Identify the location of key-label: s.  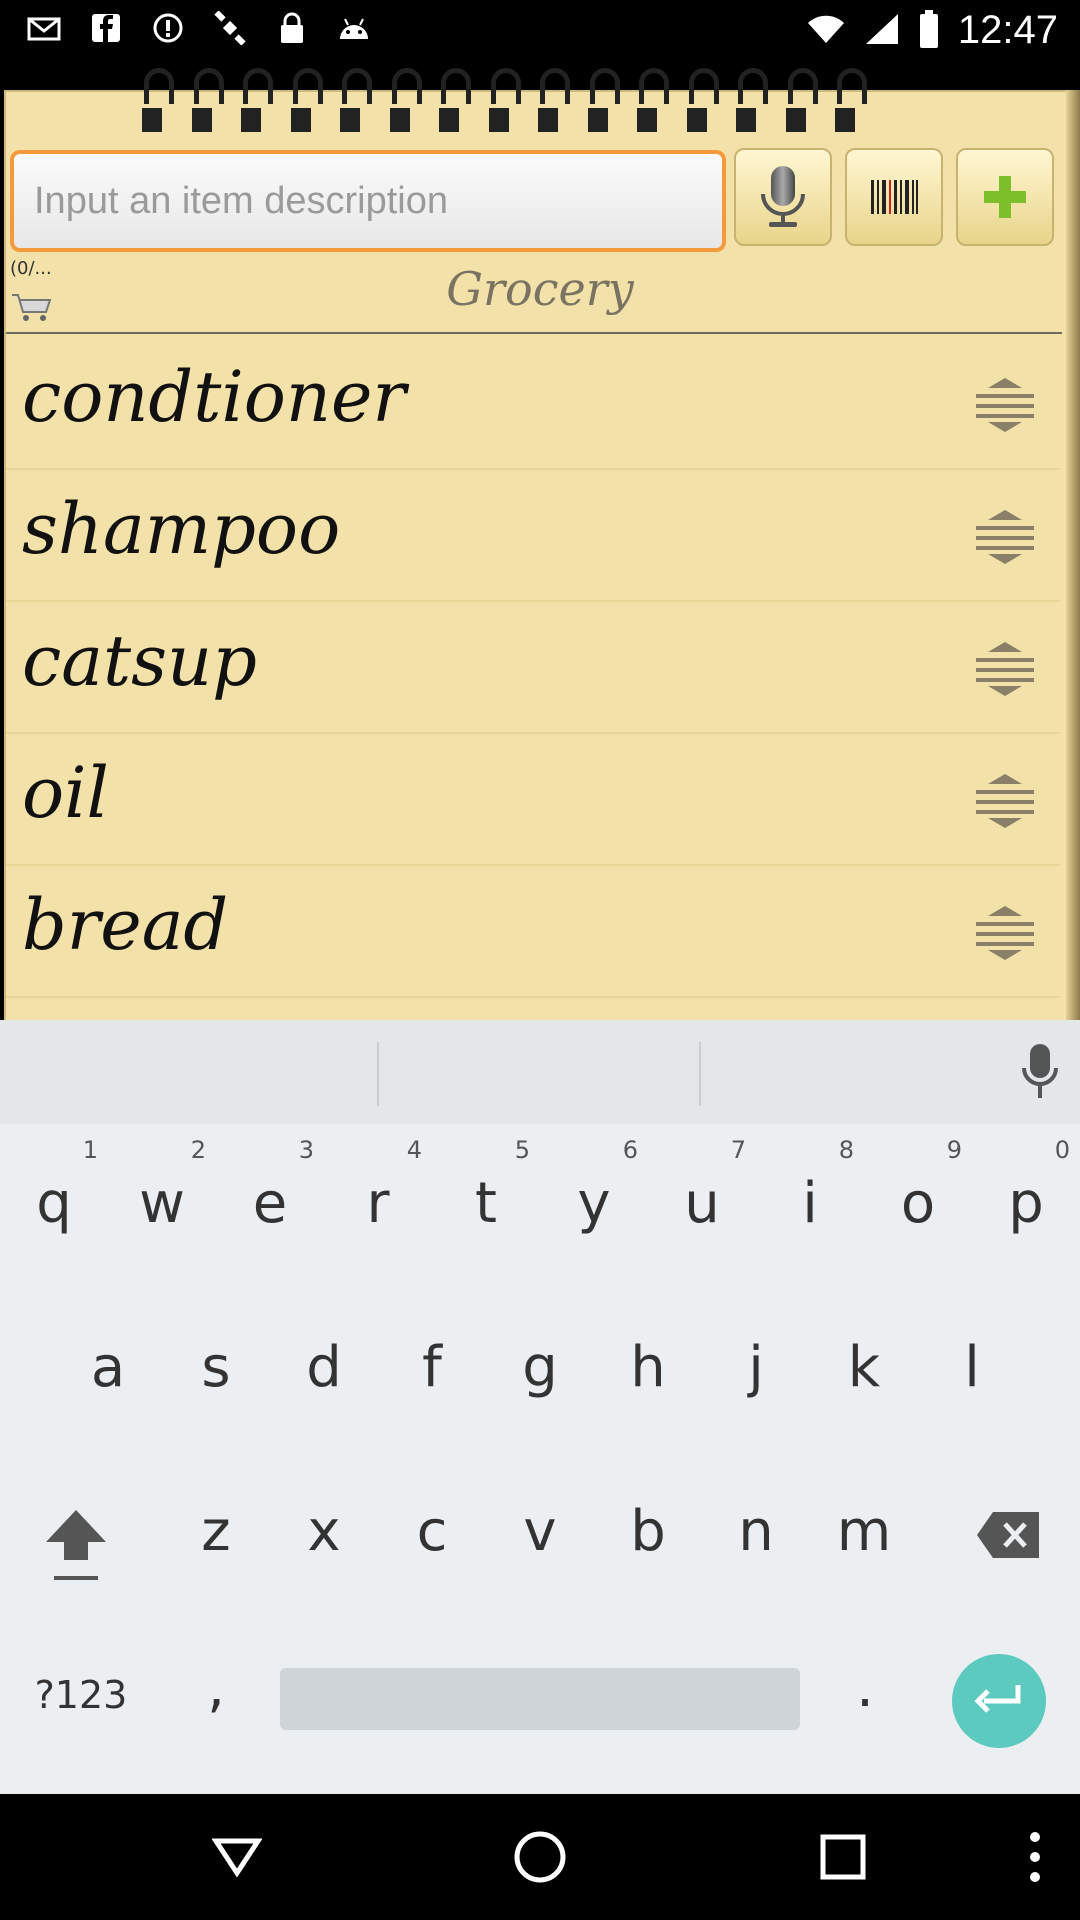
(216, 1367).